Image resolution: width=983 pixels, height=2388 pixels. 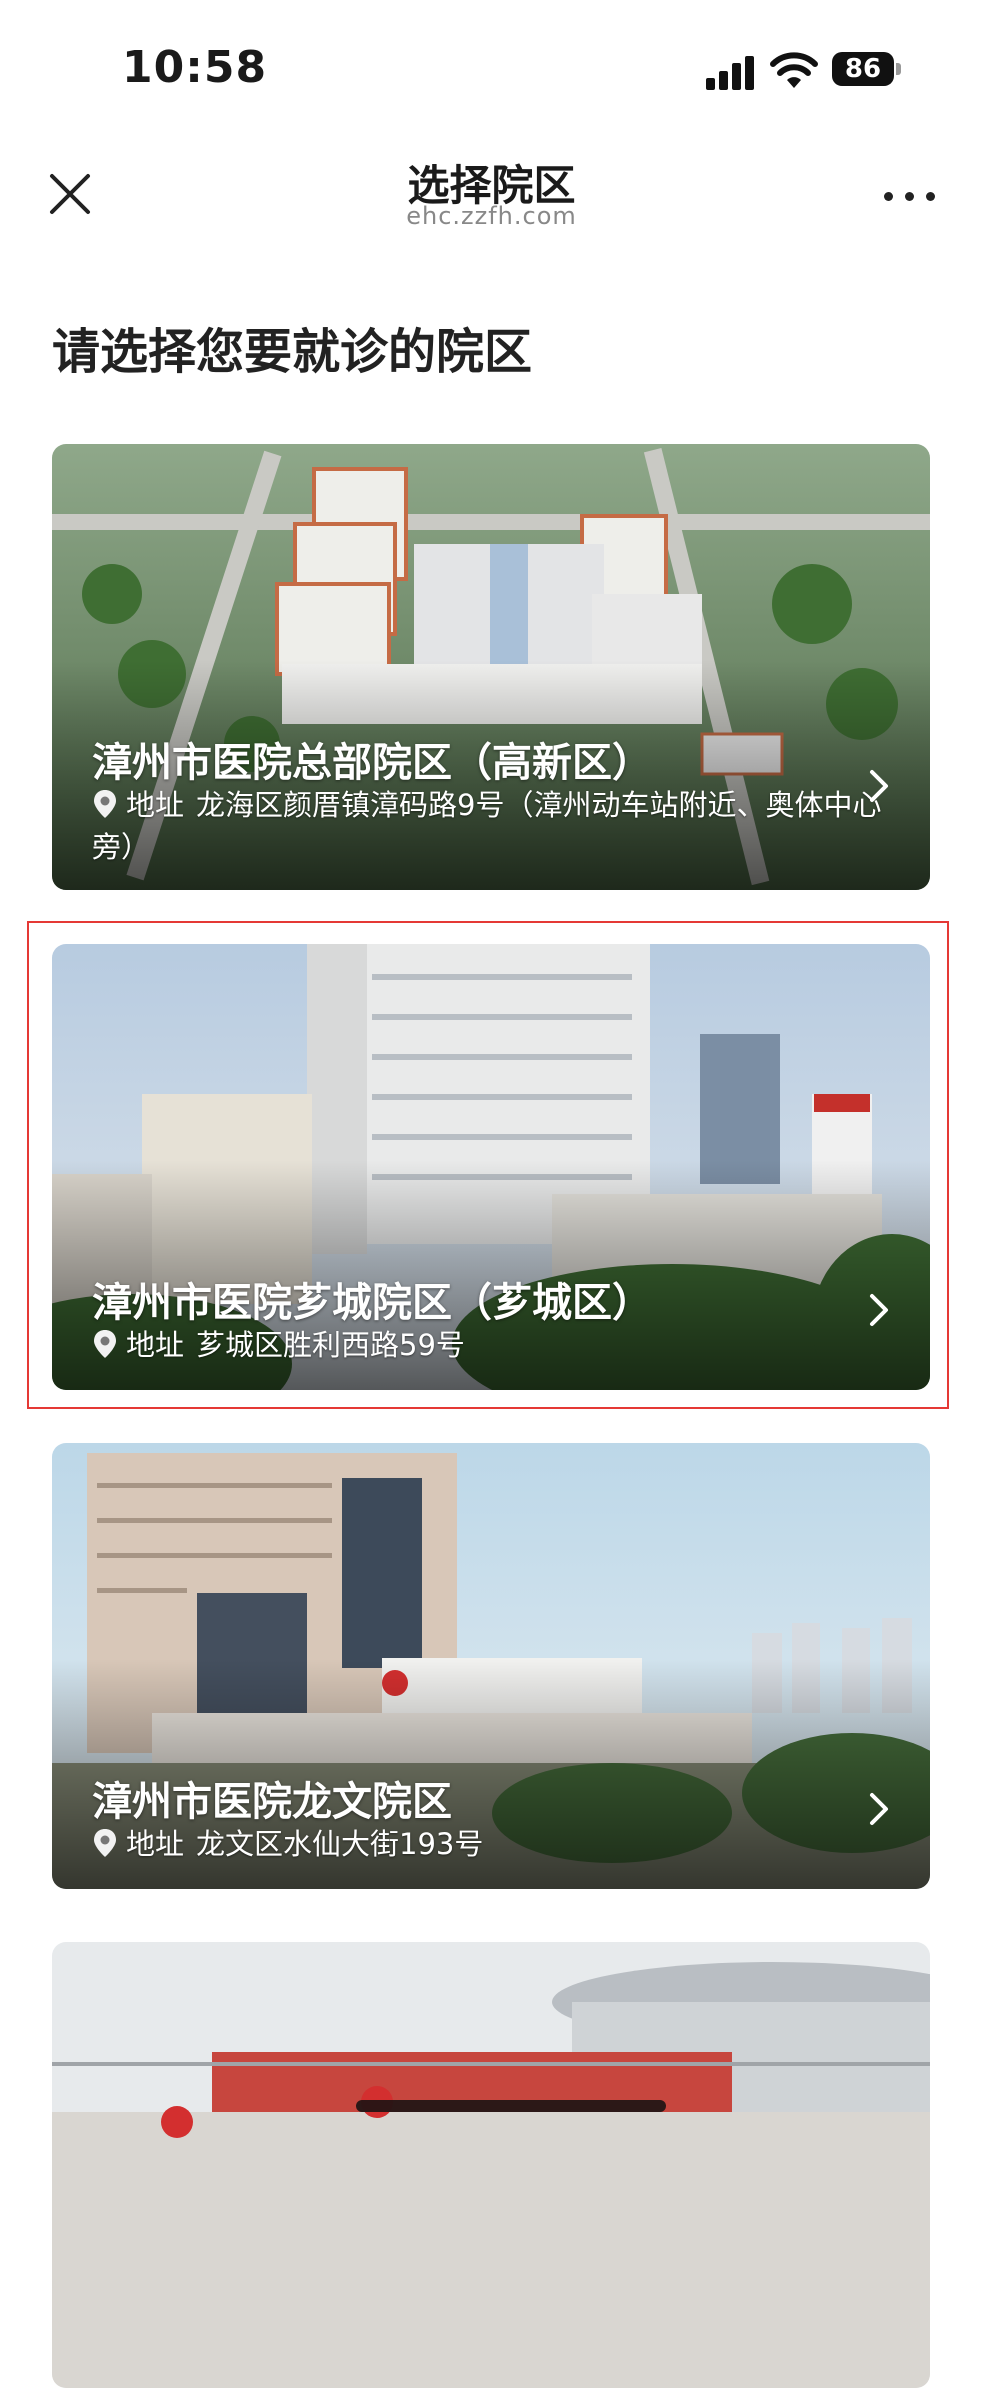 I want to click on campus-name: 漳州市医院芗城院区（芗城区）, so click(x=372, y=1303).